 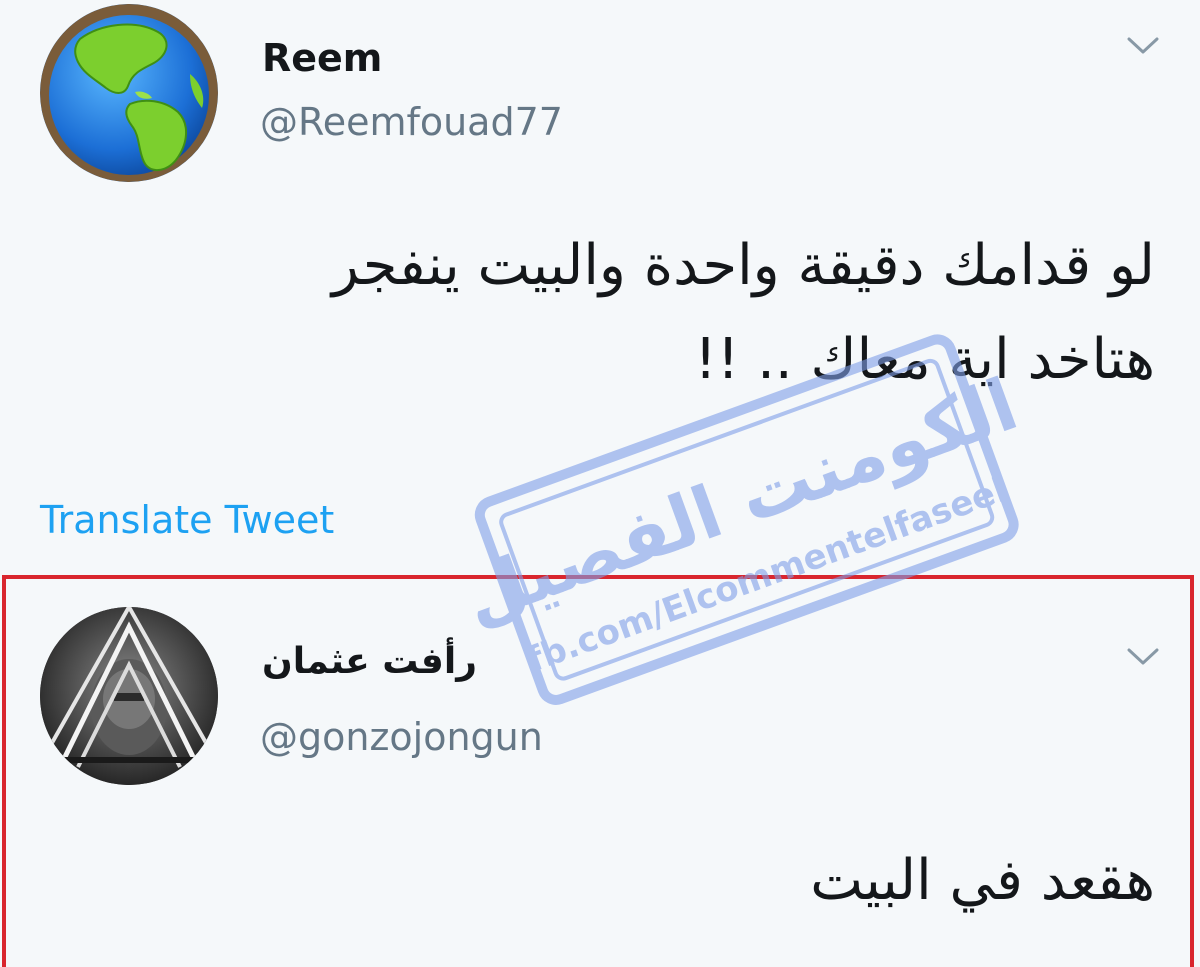 What do you see at coordinates (187, 520) in the screenshot?
I see `translate-tweet-link: Translate Tweet` at bounding box center [187, 520].